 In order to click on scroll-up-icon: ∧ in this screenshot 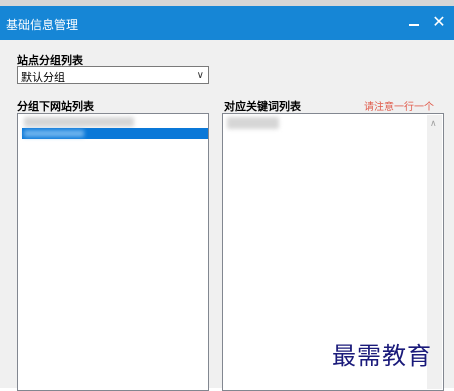, I will do `click(433, 124)`.